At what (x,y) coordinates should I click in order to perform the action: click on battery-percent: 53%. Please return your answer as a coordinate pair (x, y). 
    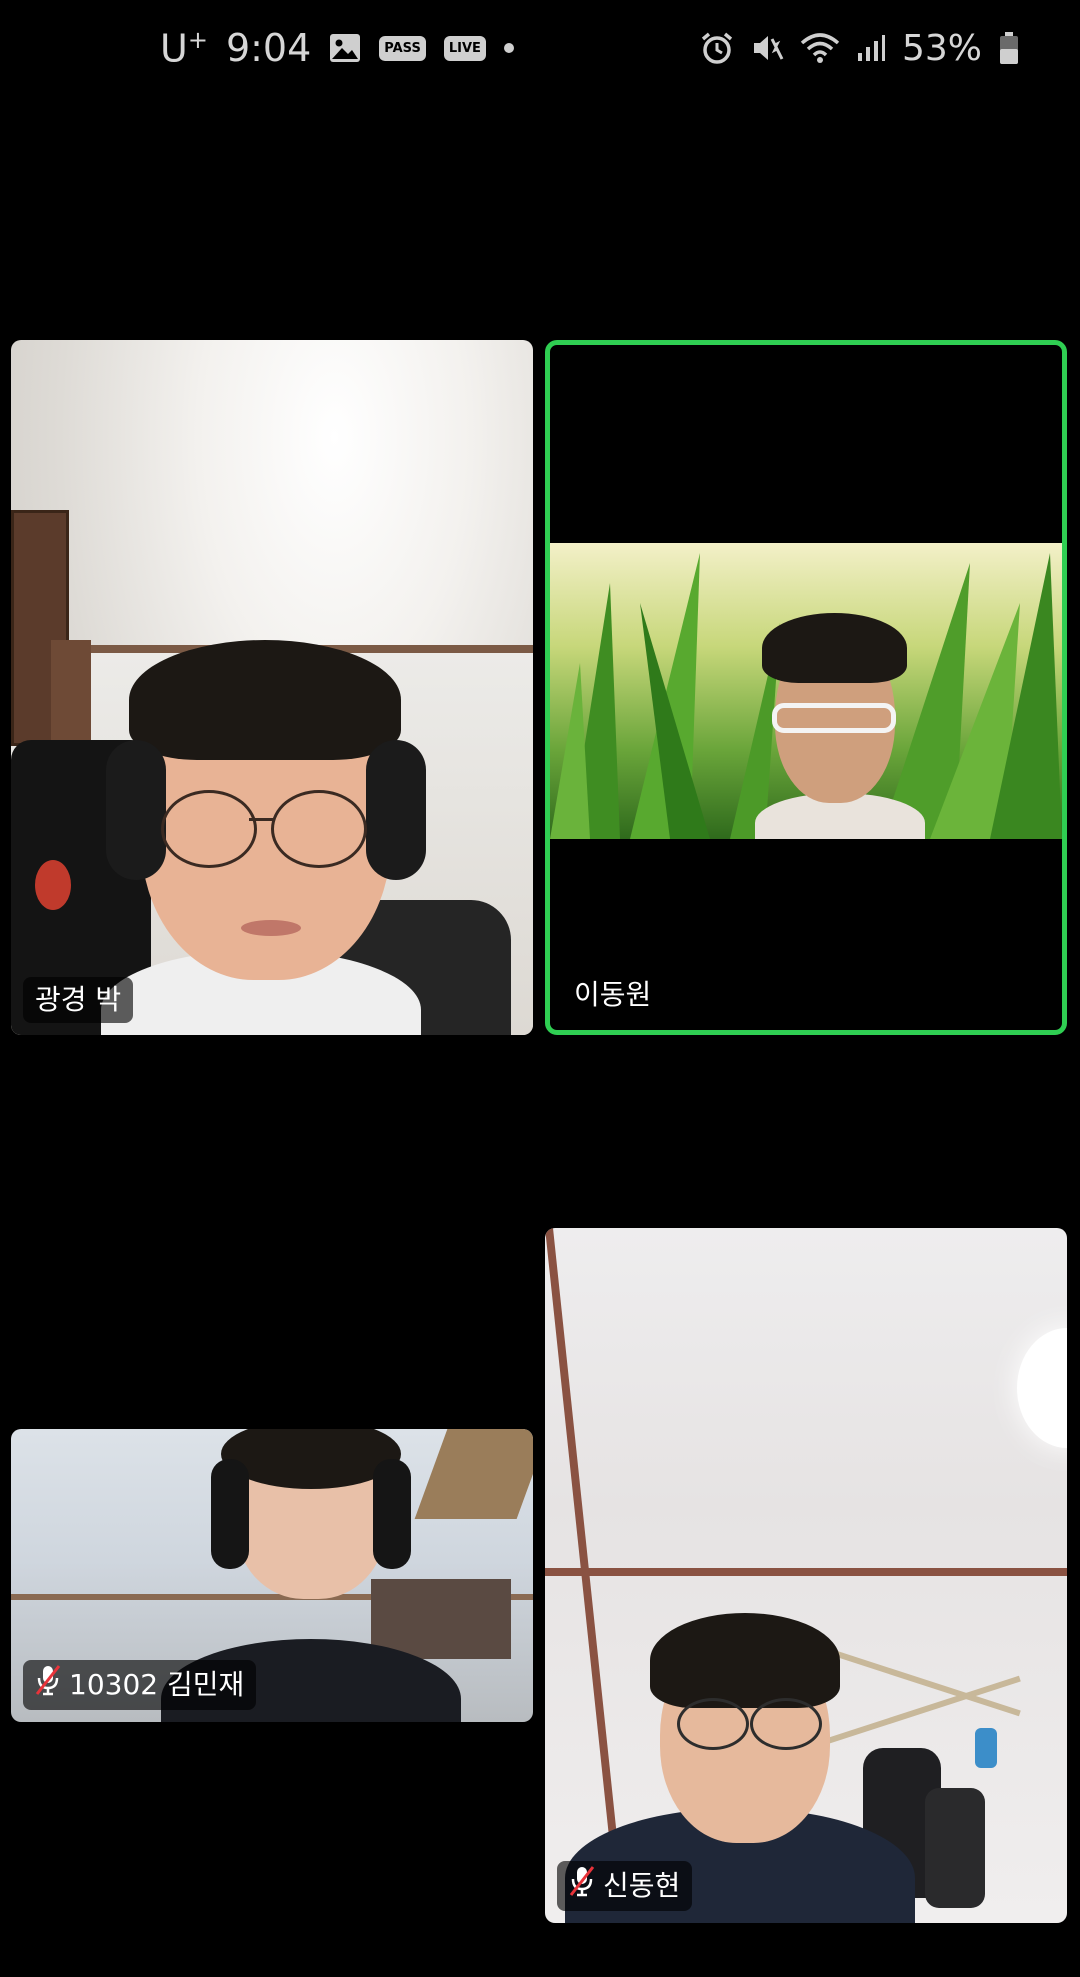
    Looking at the image, I should click on (941, 48).